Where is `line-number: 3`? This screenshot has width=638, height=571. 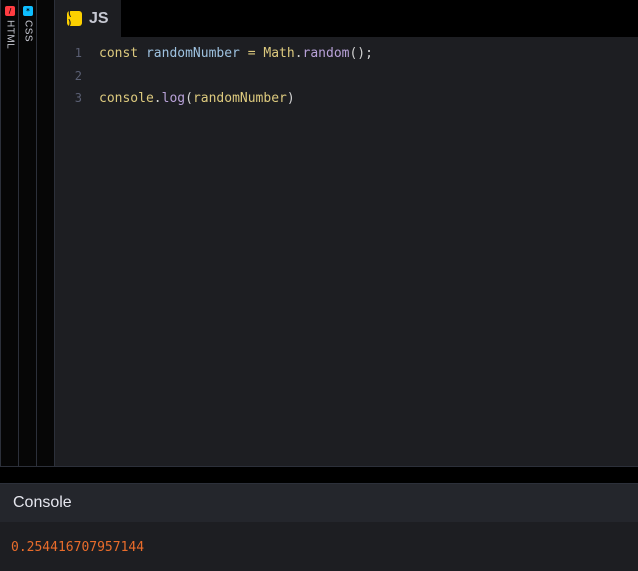
line-number: 3 is located at coordinates (78, 98).